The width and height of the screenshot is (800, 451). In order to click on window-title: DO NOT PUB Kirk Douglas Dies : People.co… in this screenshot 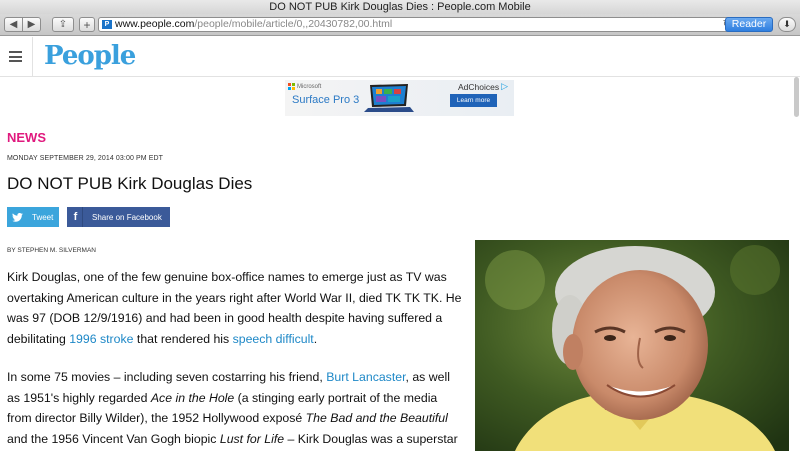, I will do `click(400, 7)`.